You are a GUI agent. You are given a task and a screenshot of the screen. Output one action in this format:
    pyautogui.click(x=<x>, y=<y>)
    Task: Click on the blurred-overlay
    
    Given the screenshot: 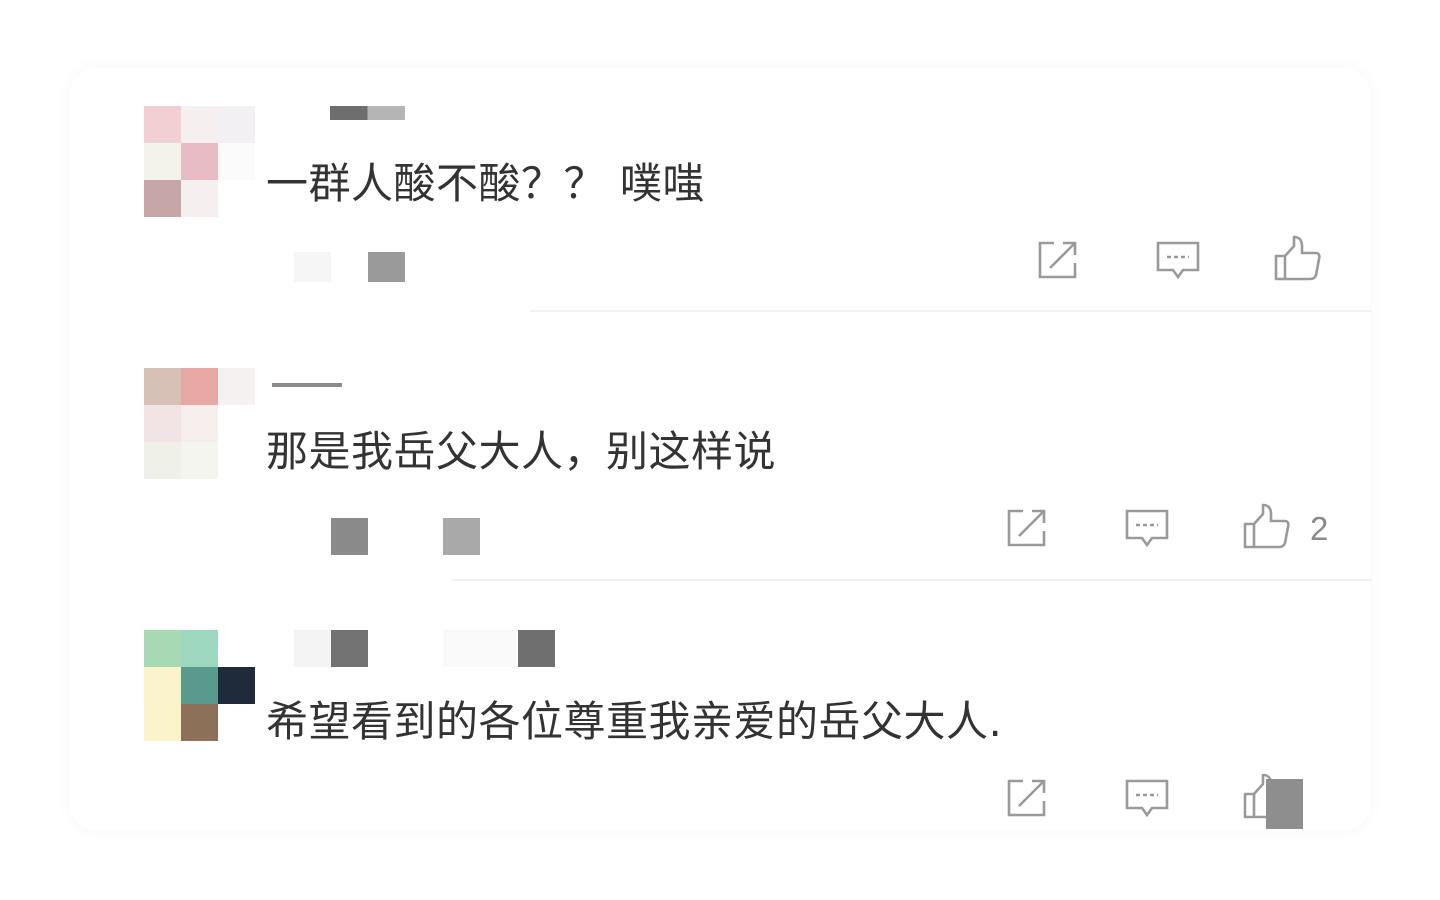 What is the action you would take?
    pyautogui.click(x=1284, y=804)
    